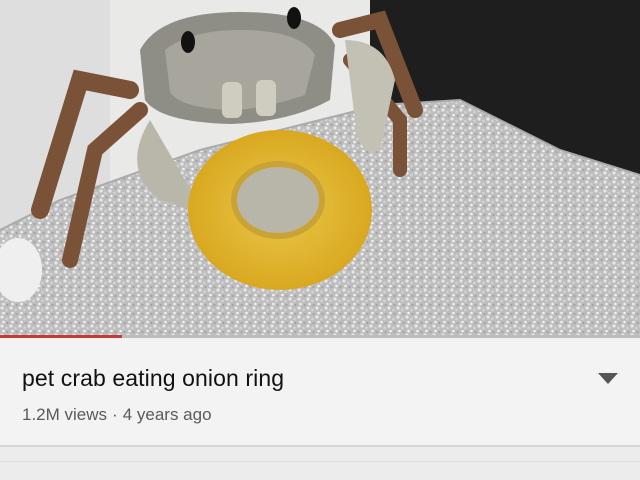  Describe the element at coordinates (167, 414) in the screenshot. I see `upload-age: 4 years ago` at that location.